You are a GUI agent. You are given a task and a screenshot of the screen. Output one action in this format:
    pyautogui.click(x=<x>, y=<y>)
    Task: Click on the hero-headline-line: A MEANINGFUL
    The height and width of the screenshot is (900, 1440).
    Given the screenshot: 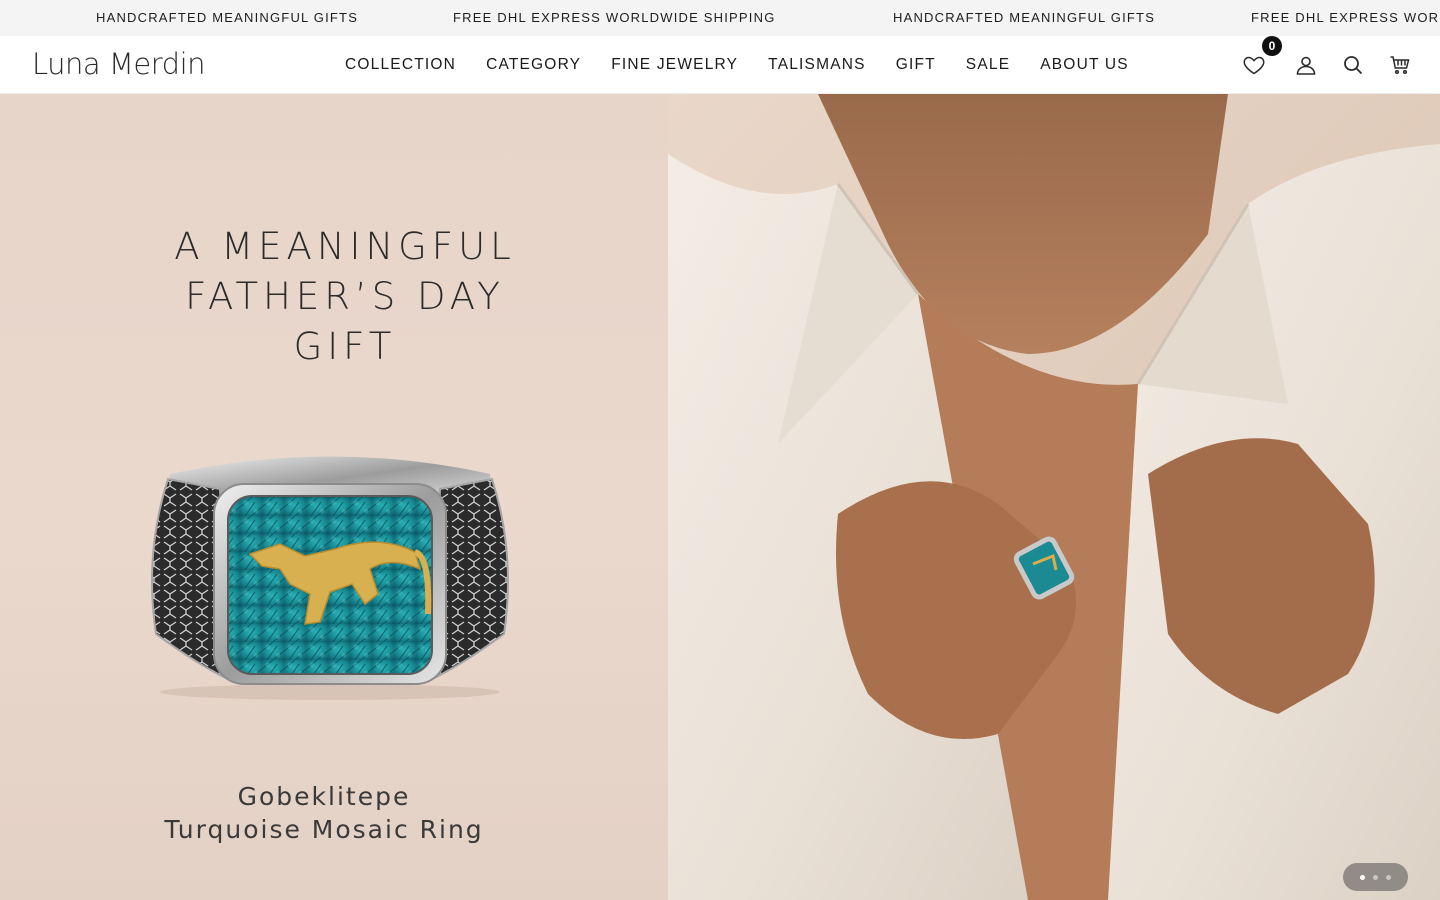 What is the action you would take?
    pyautogui.click(x=345, y=246)
    